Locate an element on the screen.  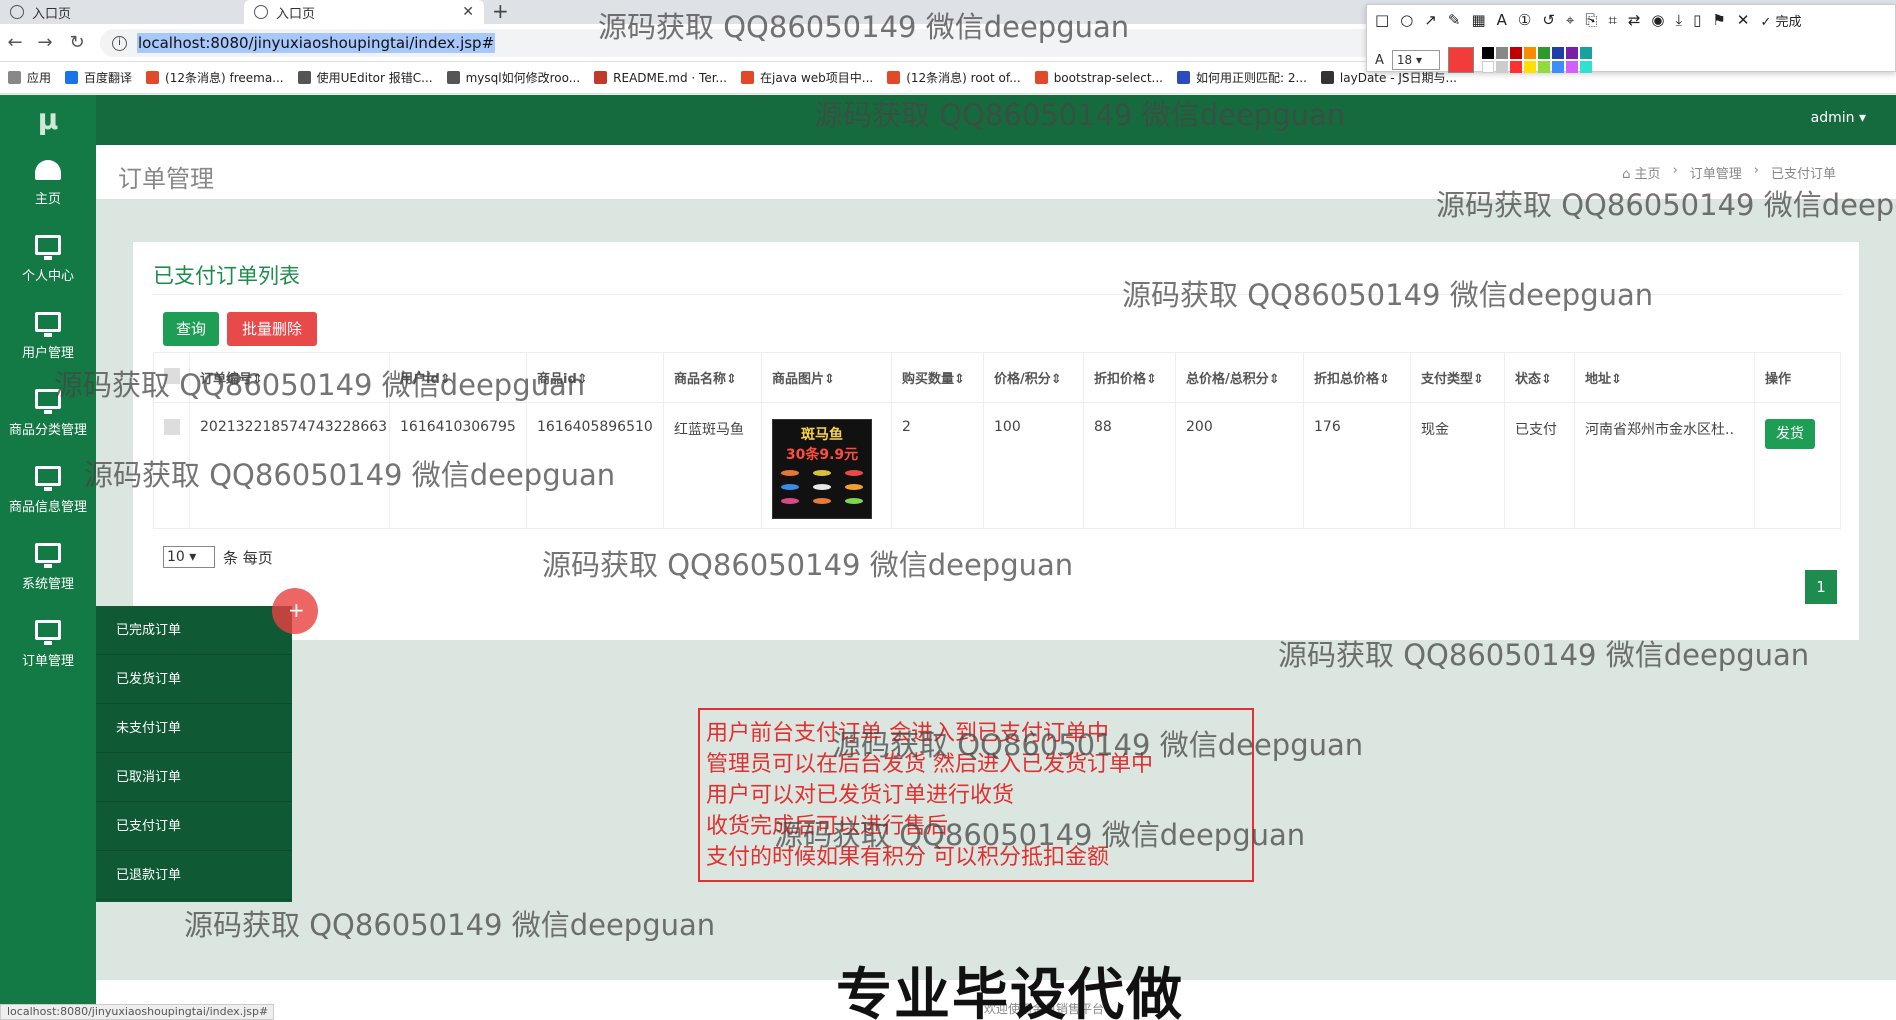
column-header: 用户id⇕ is located at coordinates (458, 377).